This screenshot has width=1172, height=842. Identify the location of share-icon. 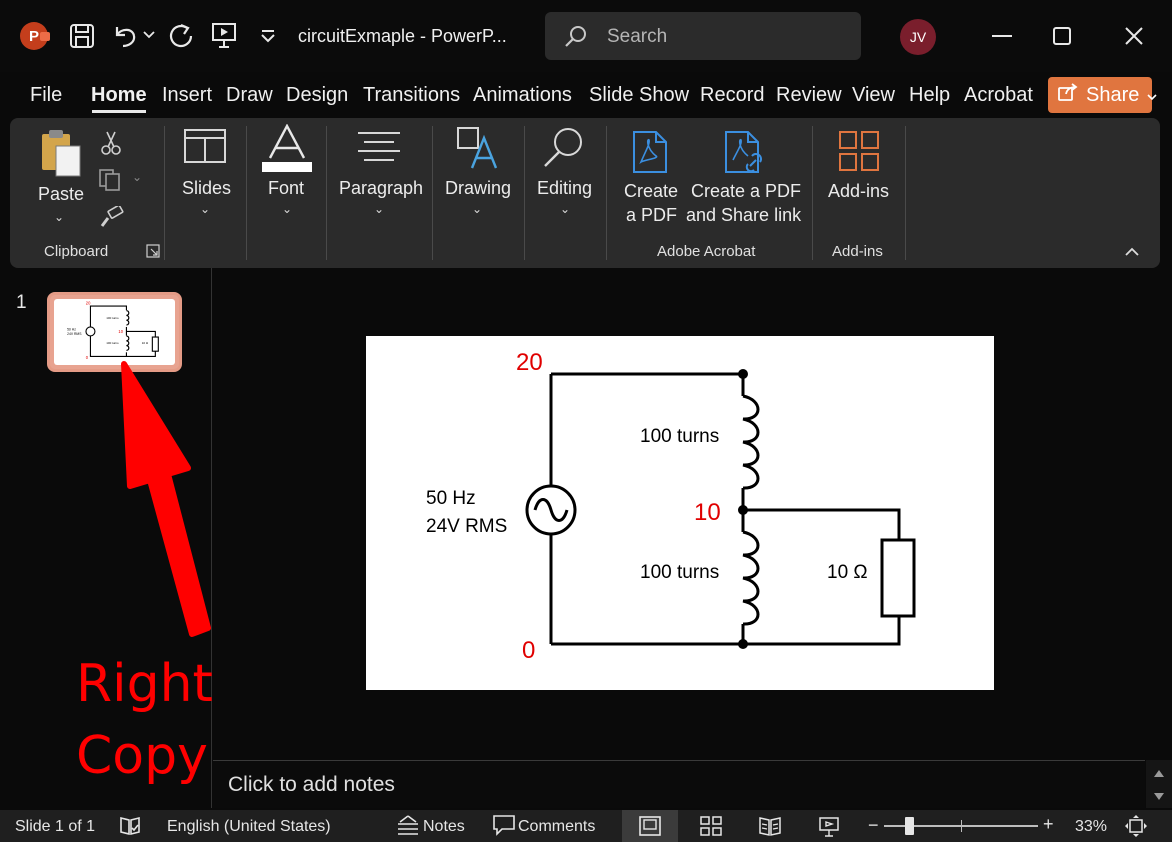
(1068, 95).